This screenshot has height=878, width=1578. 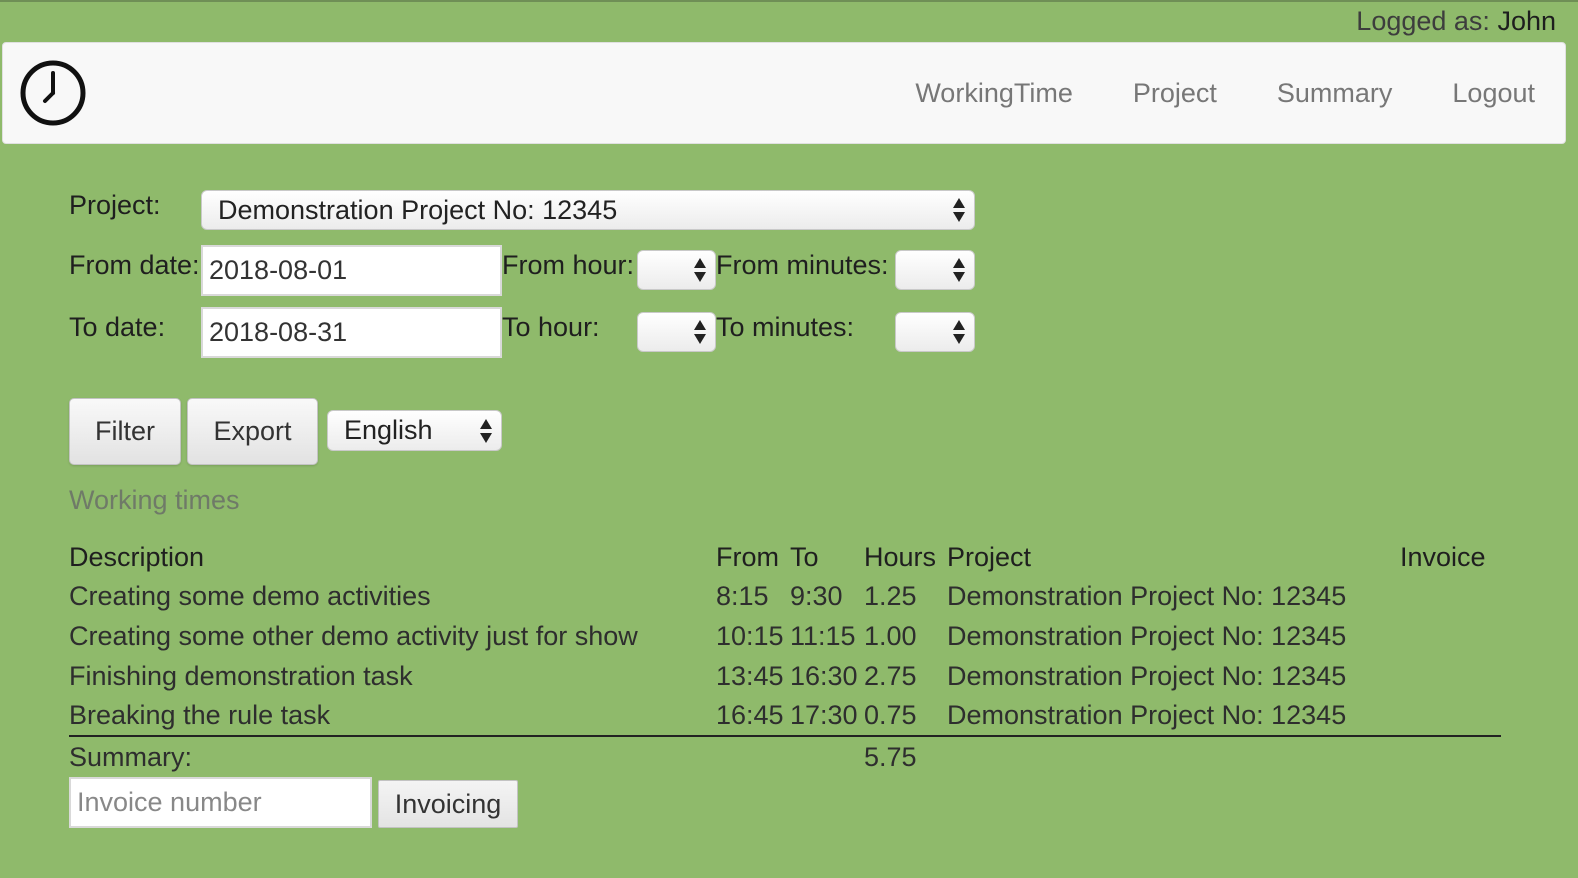 I want to click on cell-description: Breaking the rule task, so click(x=200, y=715).